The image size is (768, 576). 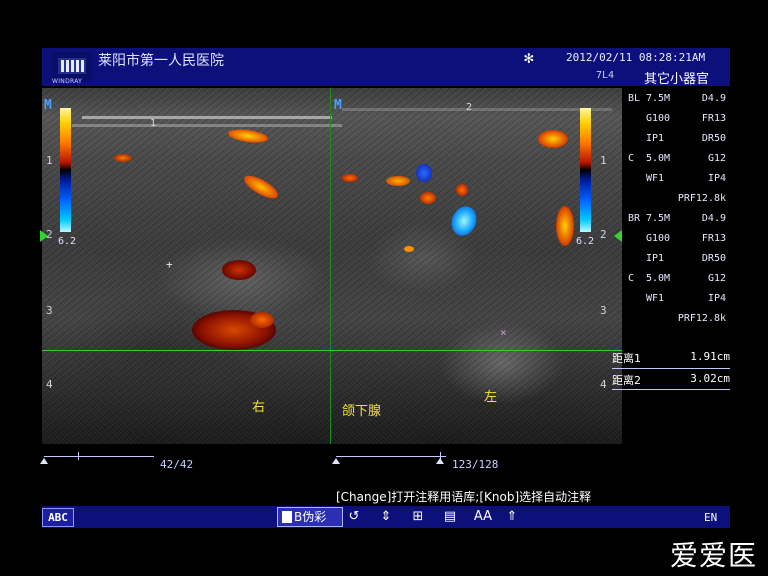 What do you see at coordinates (626, 380) in the screenshot?
I see `measurement-label: 距离2` at bounding box center [626, 380].